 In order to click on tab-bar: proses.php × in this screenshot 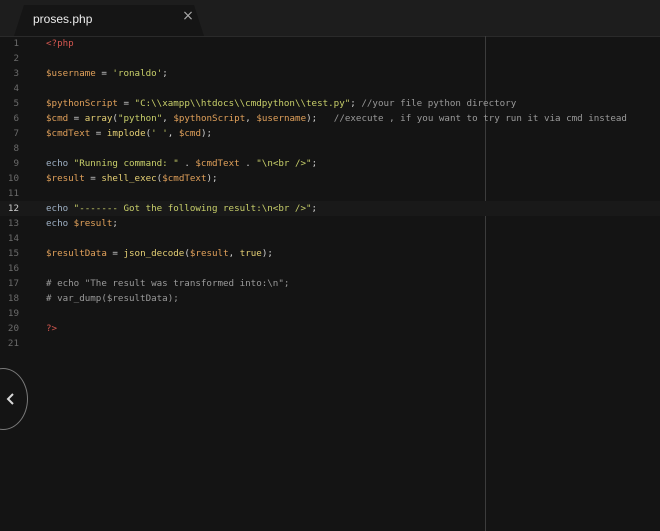, I will do `click(330, 18)`.